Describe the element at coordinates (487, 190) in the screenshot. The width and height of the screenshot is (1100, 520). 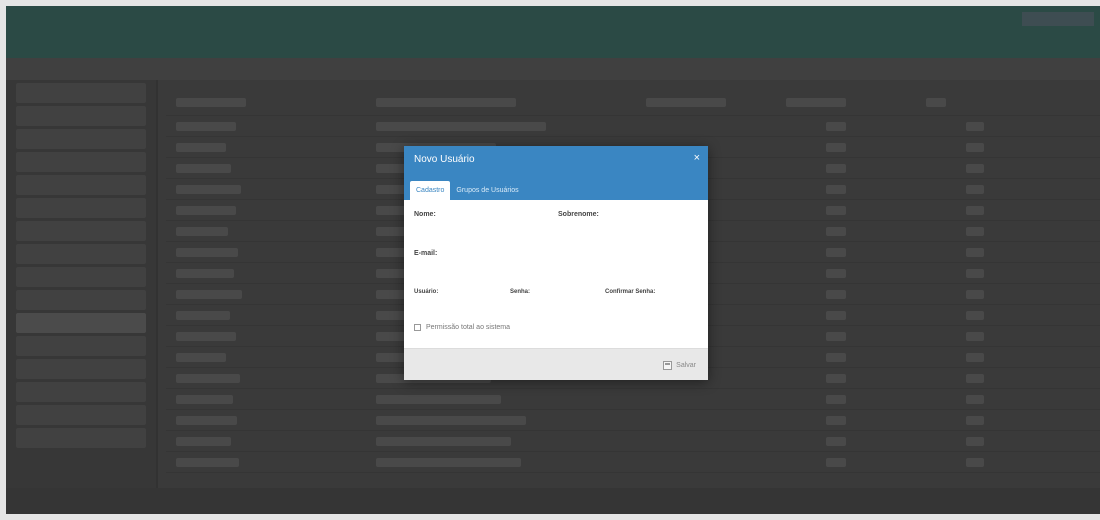
I see `tab-grupos-de-usuarios: Grupos de Usuários` at that location.